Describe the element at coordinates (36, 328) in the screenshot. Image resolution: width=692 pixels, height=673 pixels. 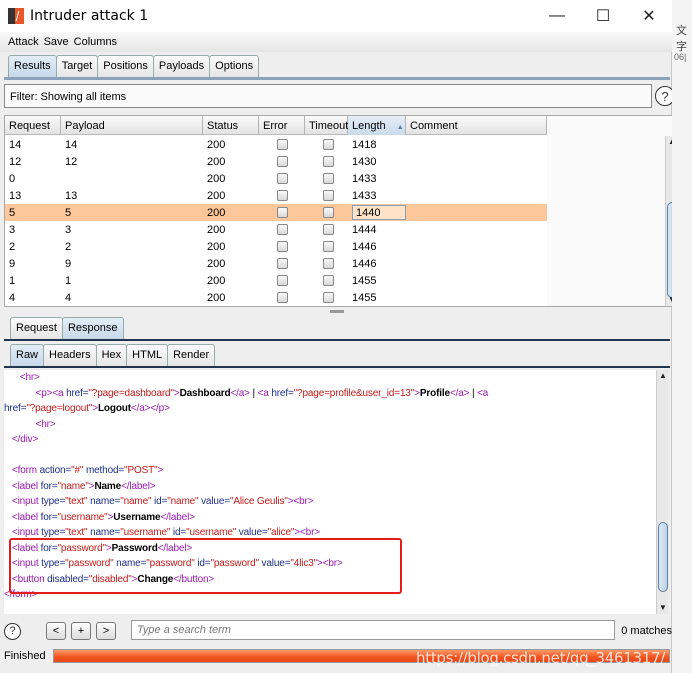
I see `tab-request: Request` at that location.